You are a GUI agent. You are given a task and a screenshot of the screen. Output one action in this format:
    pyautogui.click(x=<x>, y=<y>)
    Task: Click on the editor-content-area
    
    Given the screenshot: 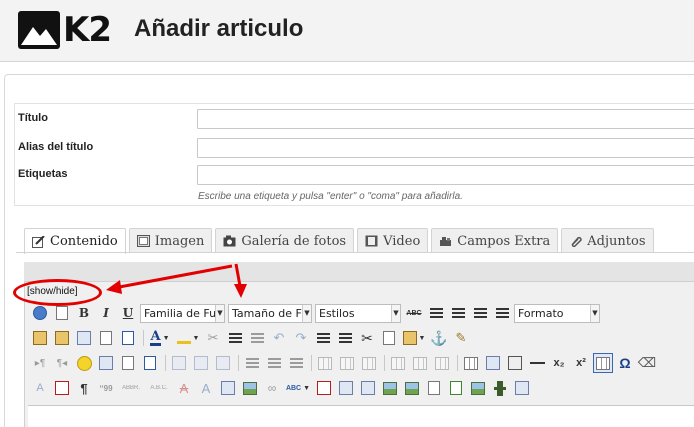 What is the action you would take?
    pyautogui.click(x=361, y=416)
    